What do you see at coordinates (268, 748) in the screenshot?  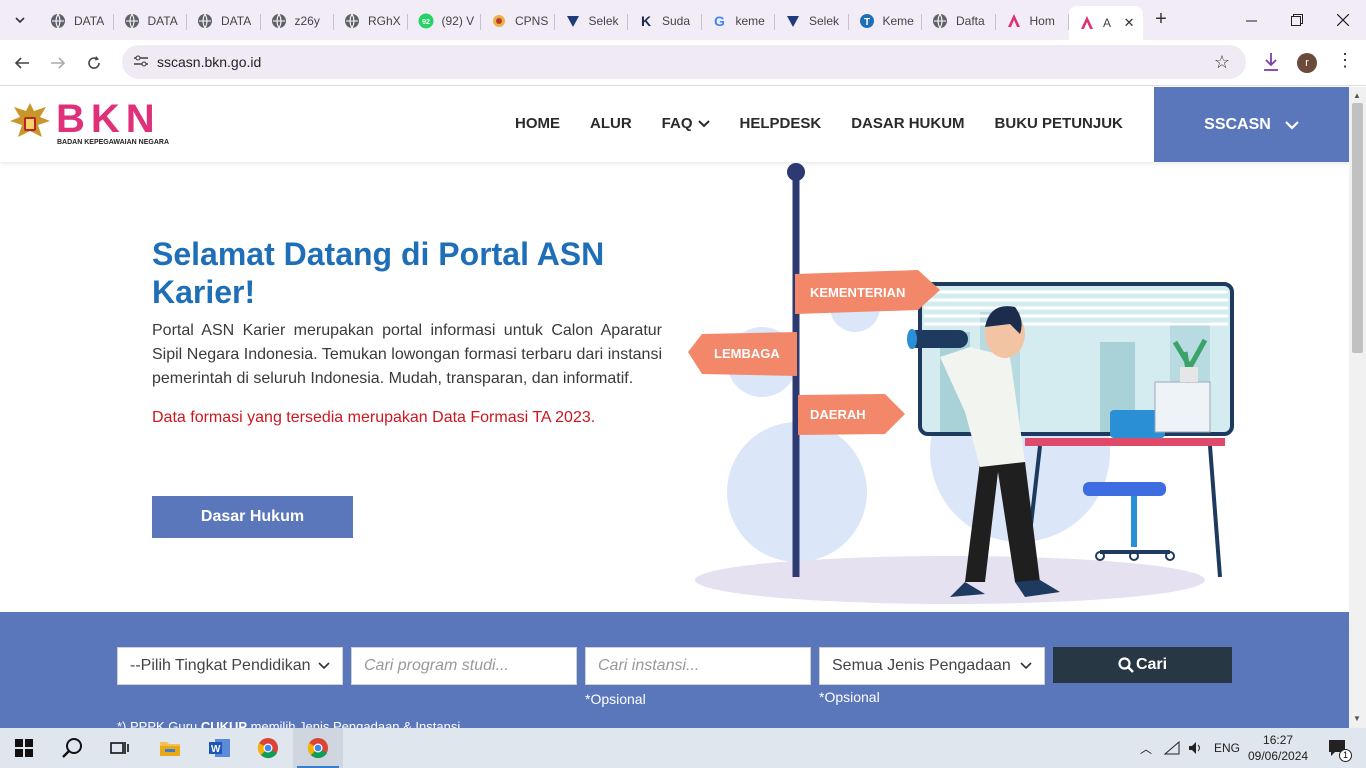 I see `taskbar-chrome` at bounding box center [268, 748].